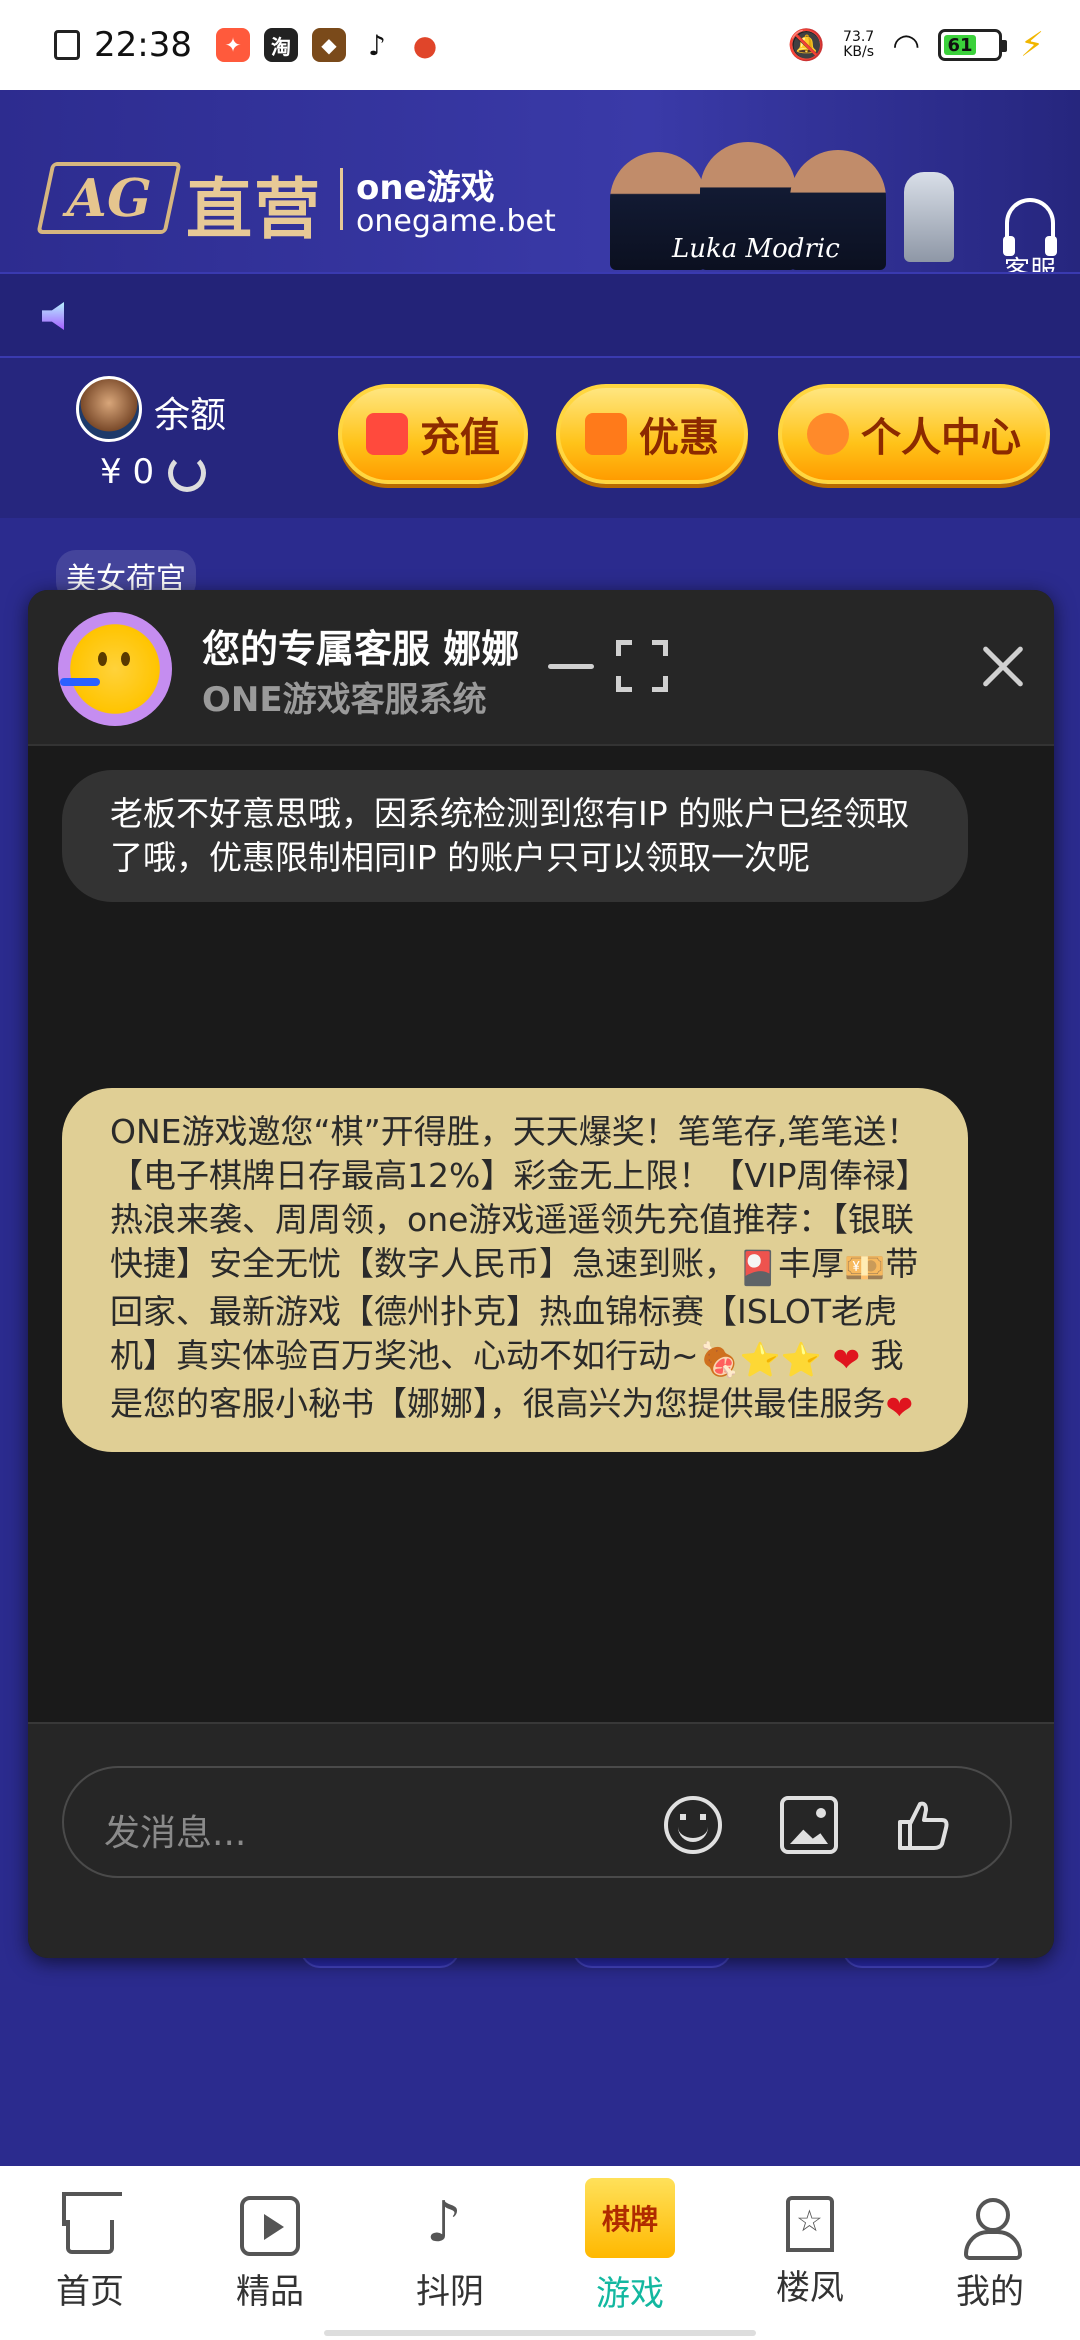 This screenshot has width=1080, height=2340. I want to click on play-icon, so click(270, 2226).